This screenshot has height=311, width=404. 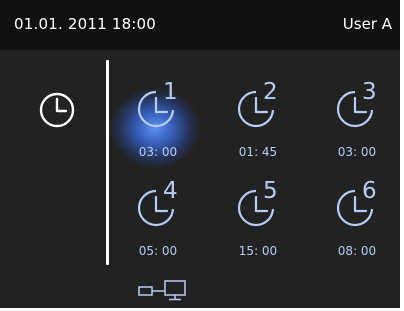 I want to click on timer-slot-4: 4 05: 00, so click(x=159, y=221).